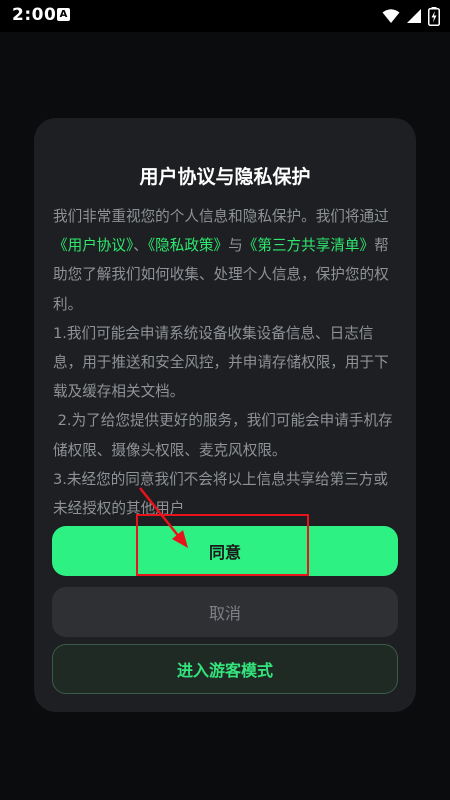  What do you see at coordinates (391, 16) in the screenshot?
I see `wifi-icon` at bounding box center [391, 16].